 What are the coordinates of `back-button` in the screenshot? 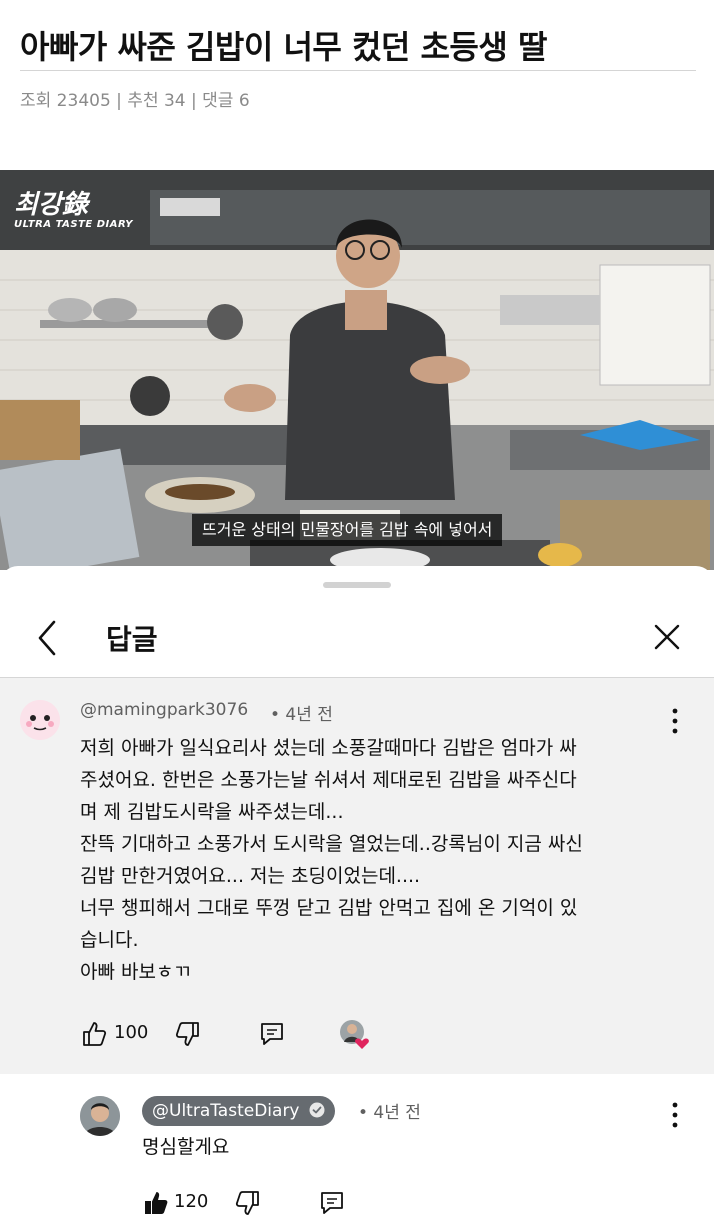 It's located at (47, 638).